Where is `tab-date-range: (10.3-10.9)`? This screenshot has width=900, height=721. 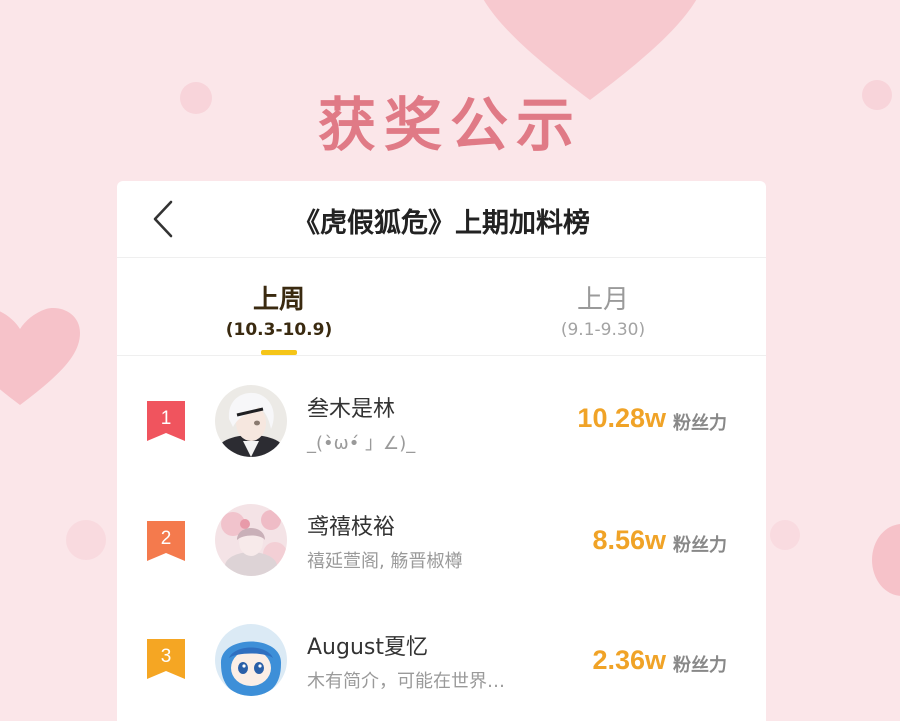 tab-date-range: (10.3-10.9) is located at coordinates (279, 330).